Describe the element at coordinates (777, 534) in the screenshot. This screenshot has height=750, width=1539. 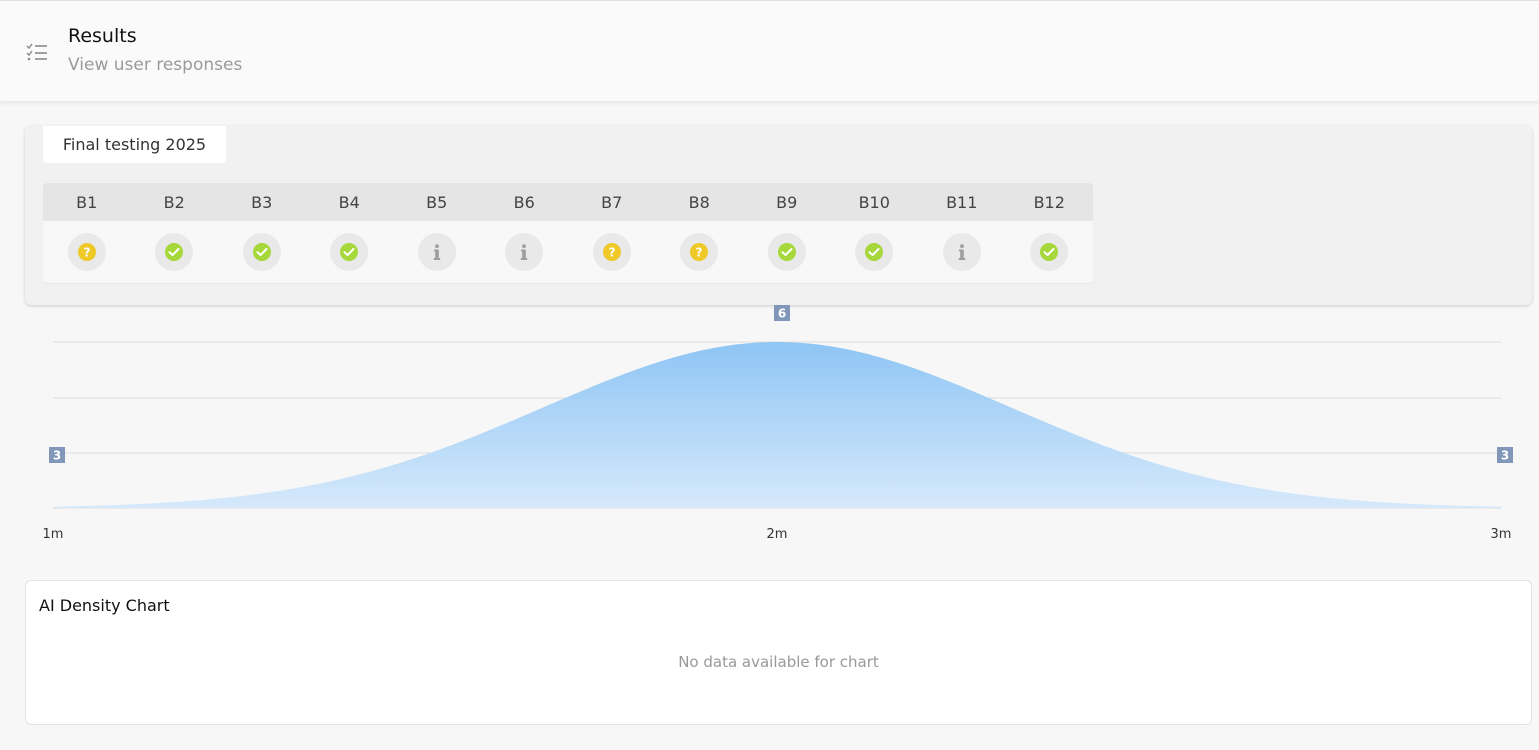
I see `x-tick-label: 2m` at that location.